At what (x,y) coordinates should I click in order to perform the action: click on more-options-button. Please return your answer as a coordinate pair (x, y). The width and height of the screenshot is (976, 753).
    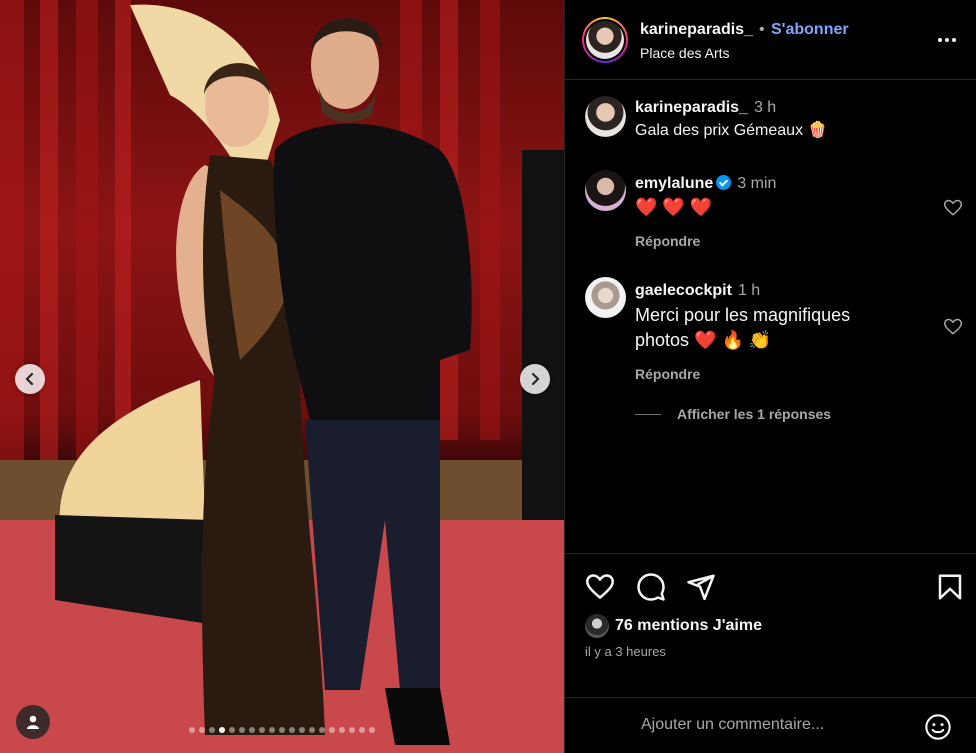
    Looking at the image, I should click on (947, 40).